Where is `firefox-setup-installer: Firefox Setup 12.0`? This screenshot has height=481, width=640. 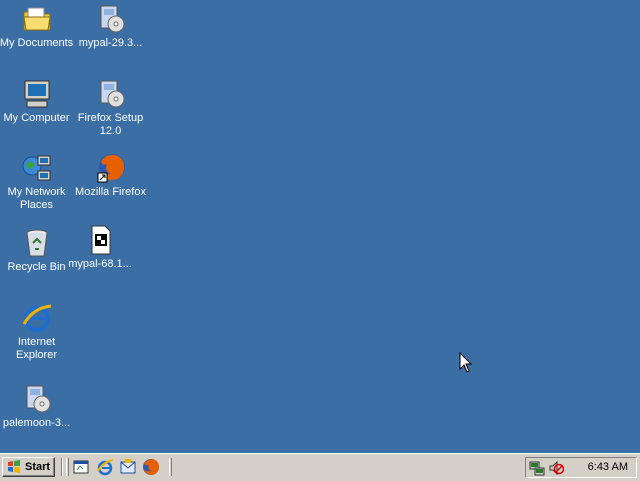 firefox-setup-installer: Firefox Setup 12.0 is located at coordinates (110, 108).